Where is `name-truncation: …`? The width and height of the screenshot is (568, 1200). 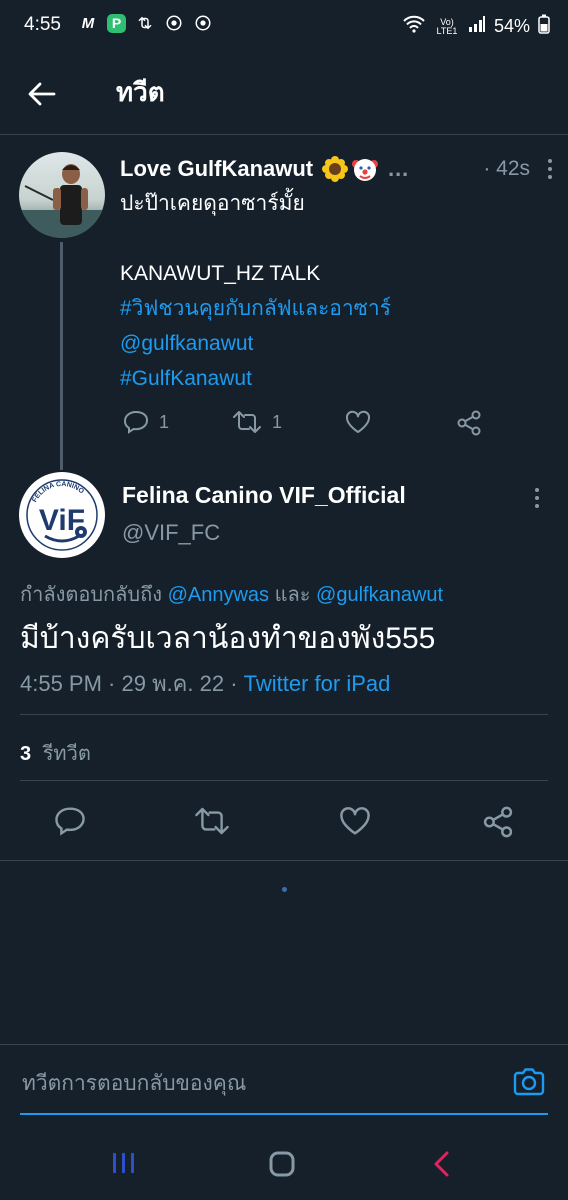
name-truncation: … is located at coordinates (398, 168).